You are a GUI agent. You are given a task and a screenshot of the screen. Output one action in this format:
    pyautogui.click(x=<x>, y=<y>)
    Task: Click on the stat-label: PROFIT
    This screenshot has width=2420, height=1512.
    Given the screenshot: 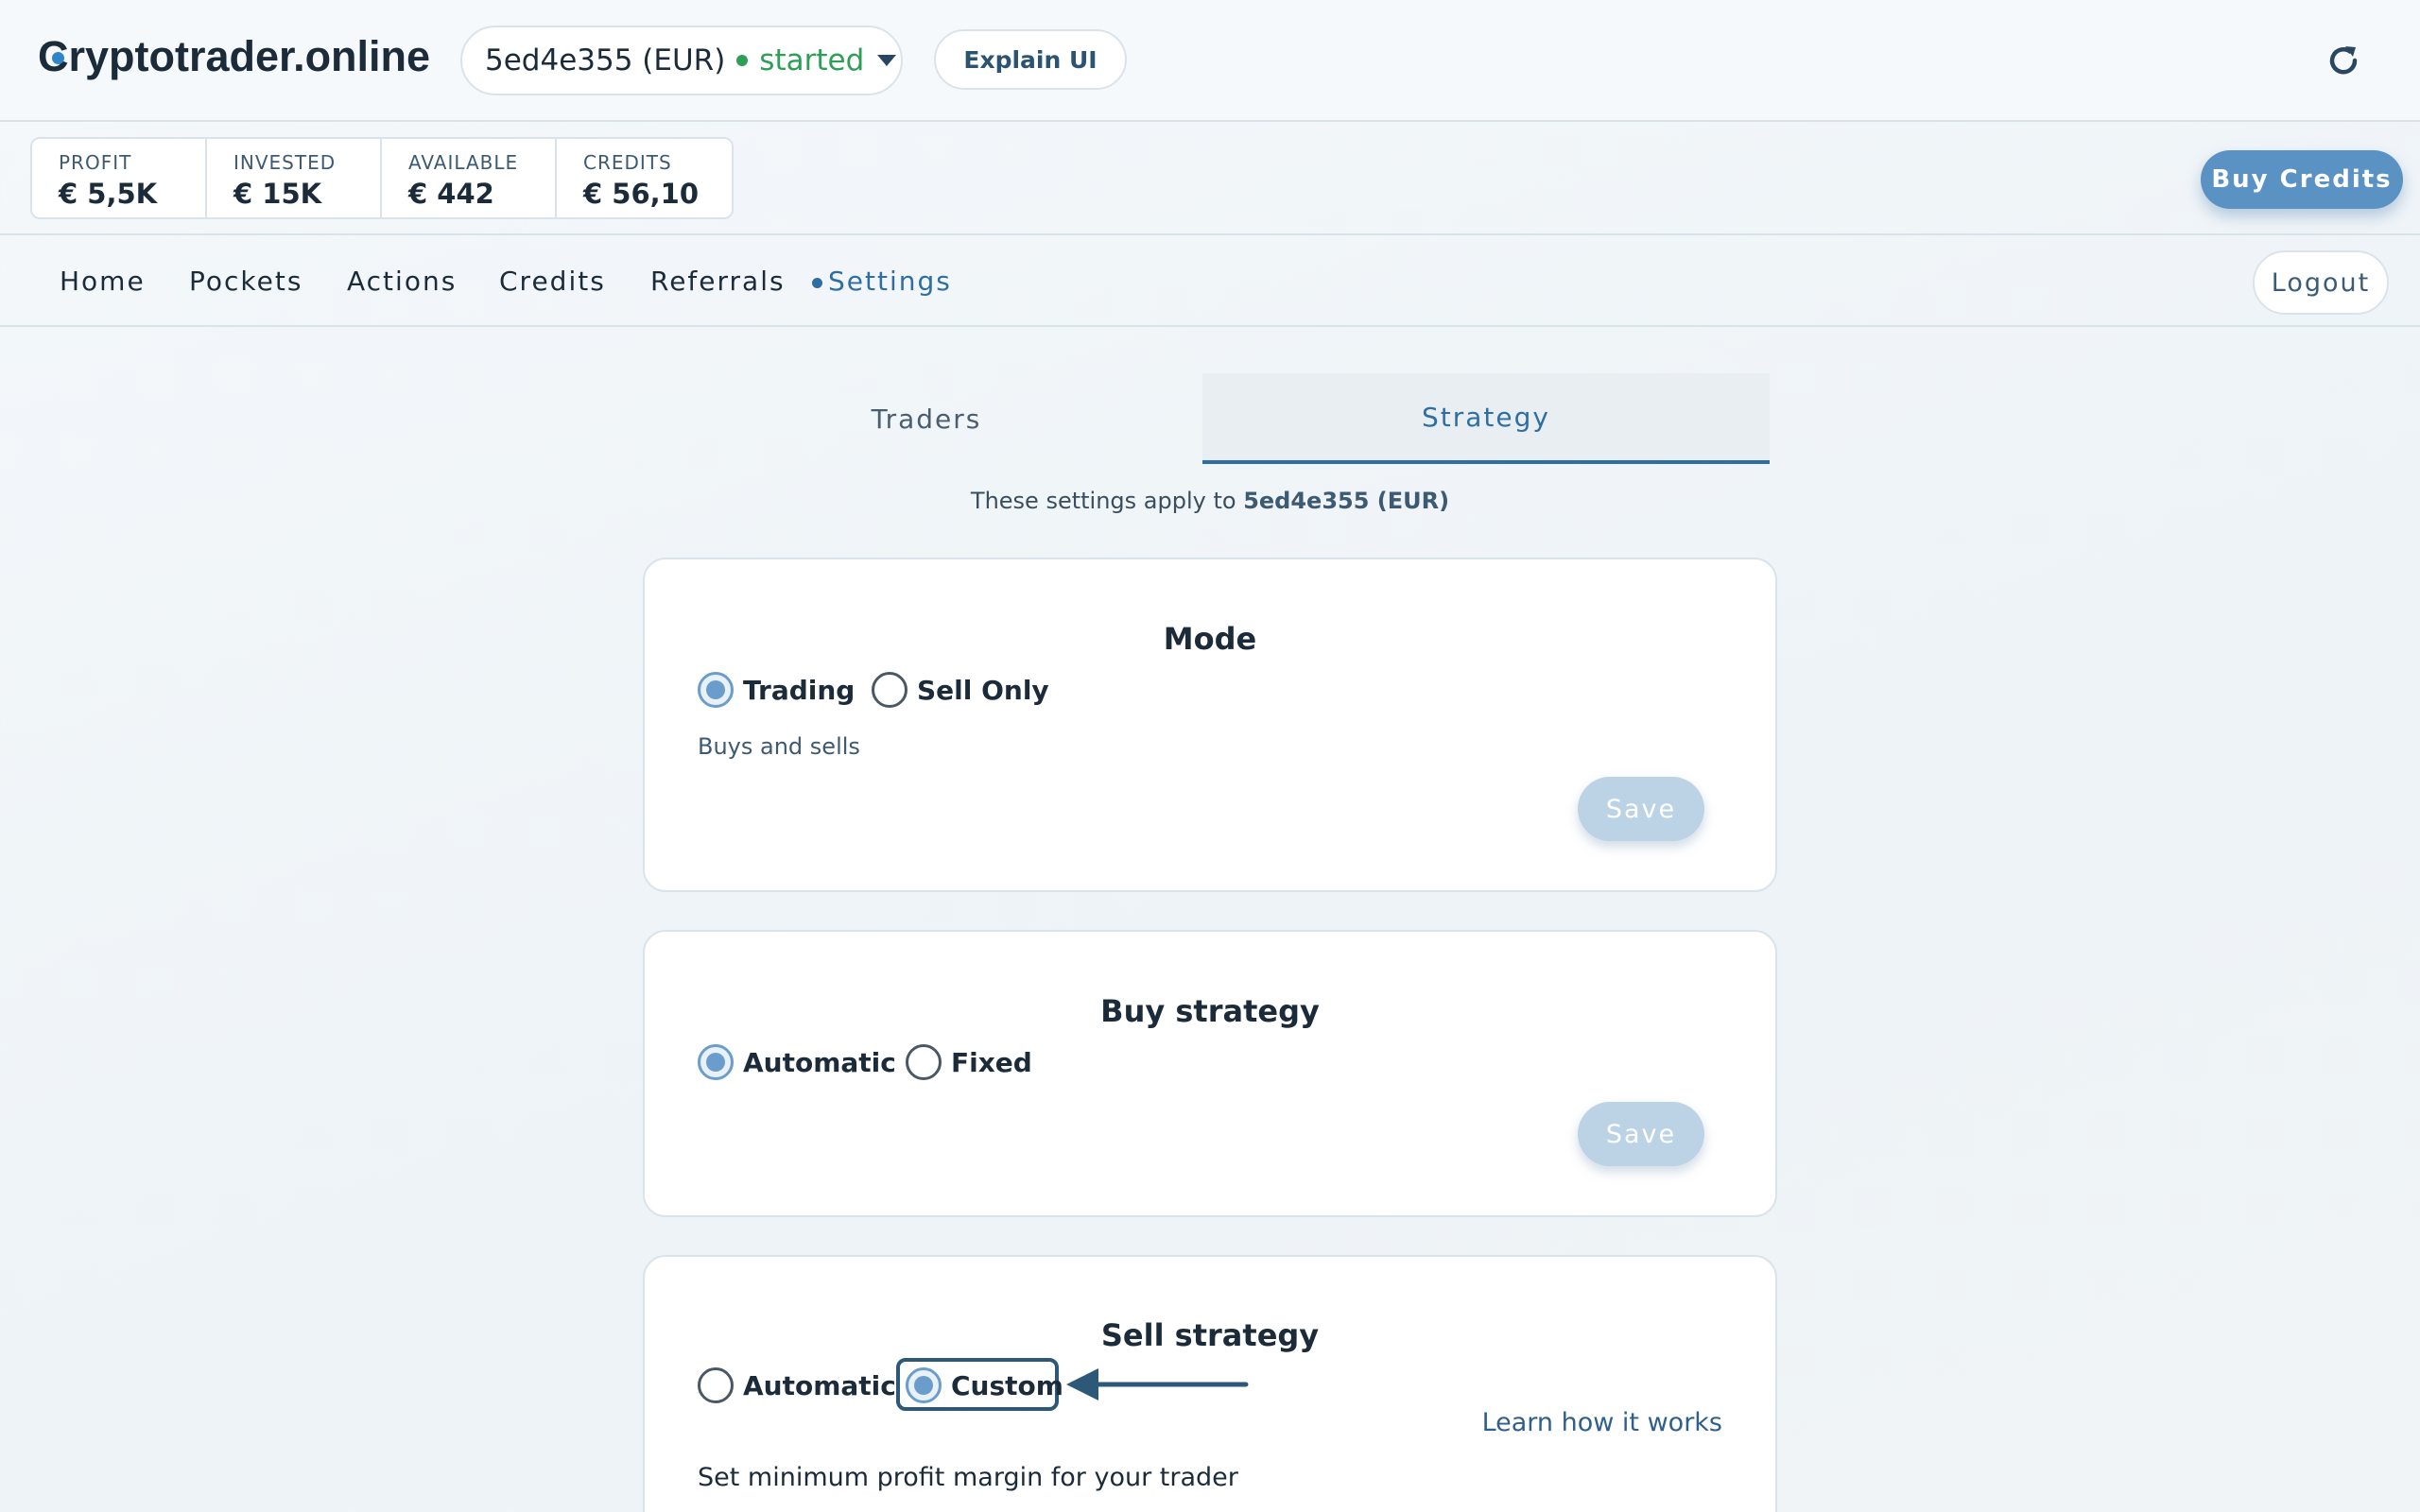 What is the action you would take?
    pyautogui.click(x=95, y=162)
    